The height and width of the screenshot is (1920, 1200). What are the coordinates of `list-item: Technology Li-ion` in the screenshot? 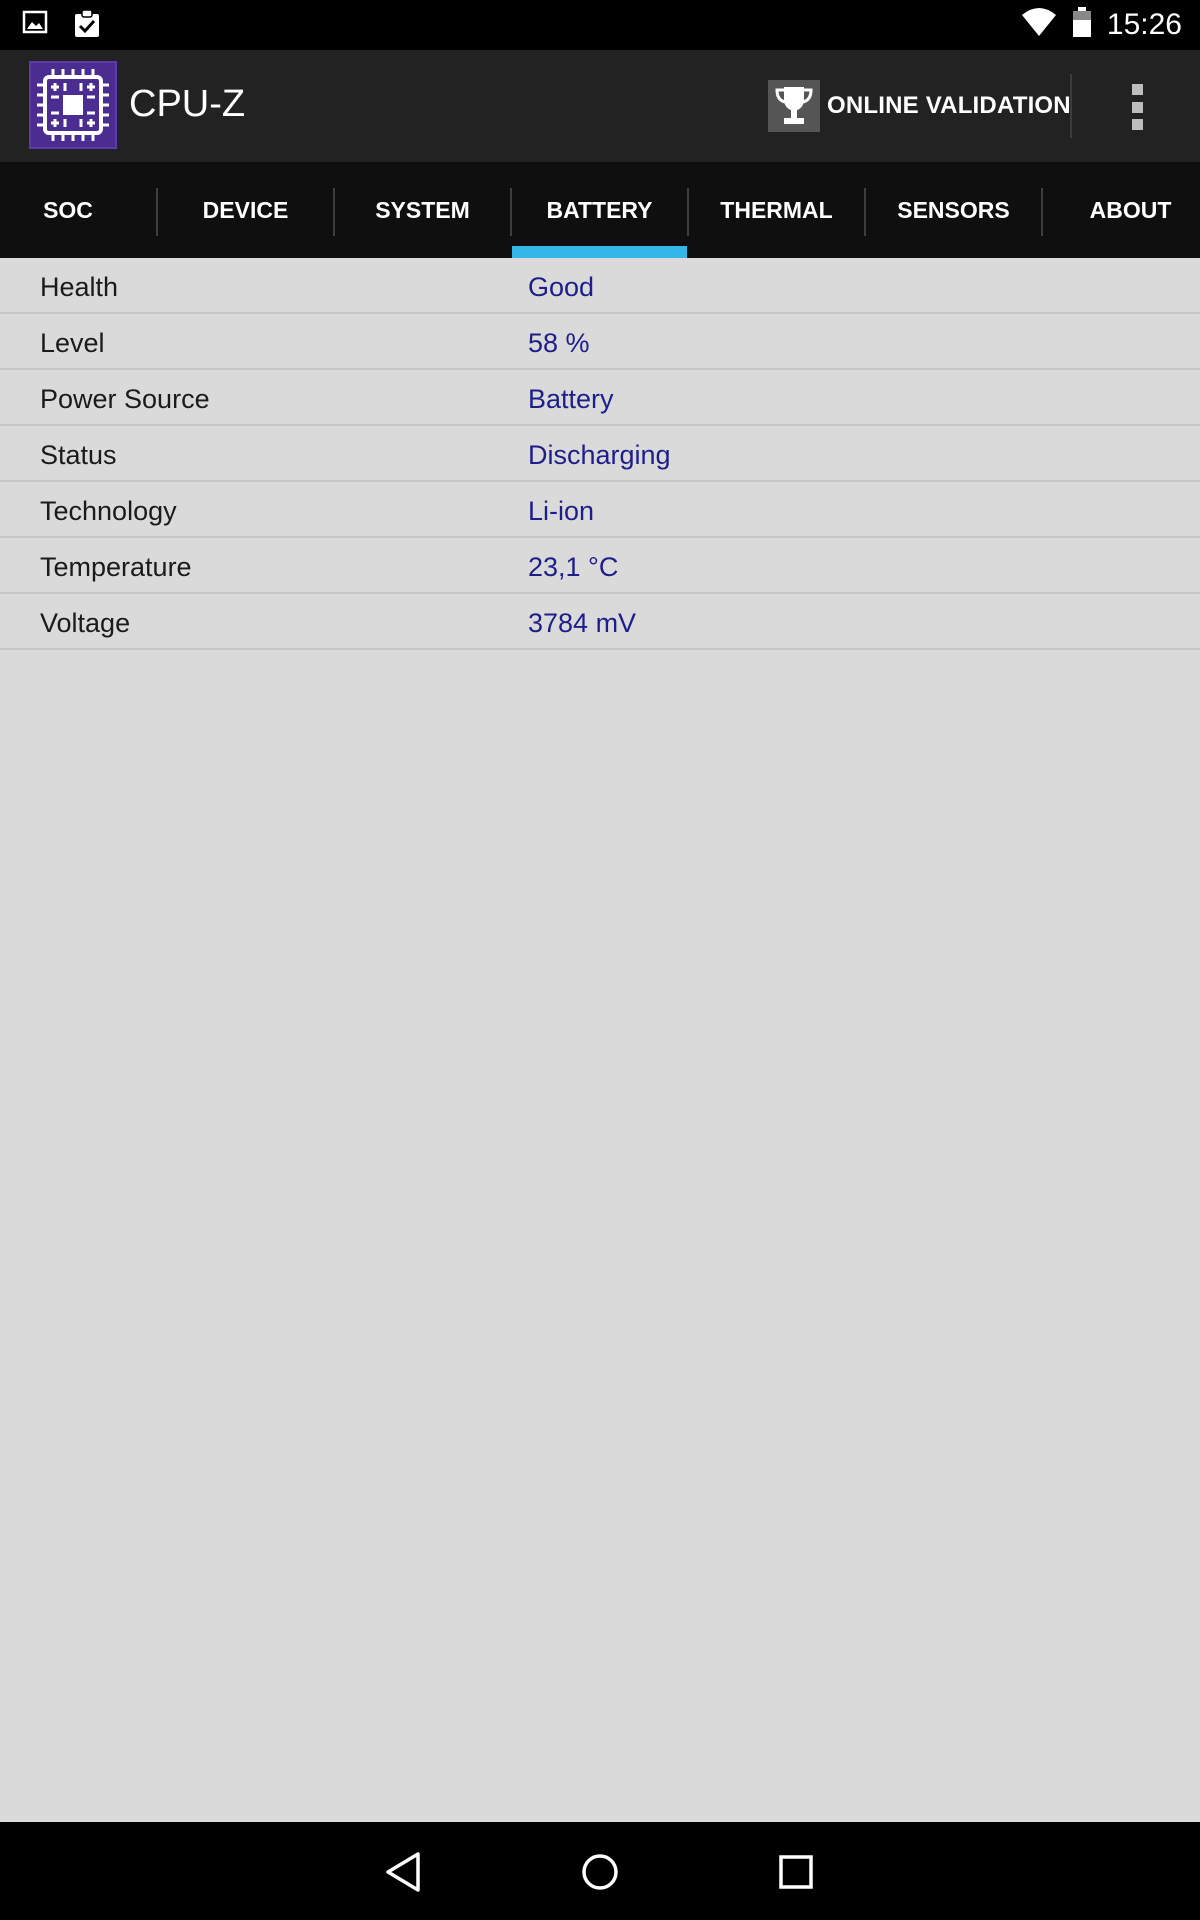 It's located at (600, 510).